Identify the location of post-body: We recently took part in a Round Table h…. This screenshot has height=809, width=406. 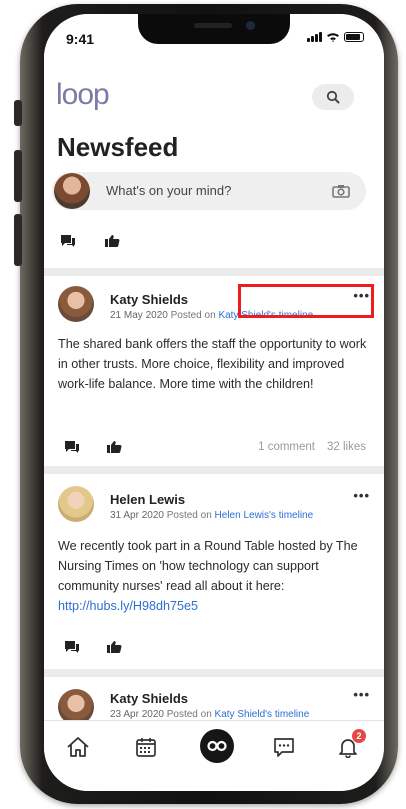
(208, 566).